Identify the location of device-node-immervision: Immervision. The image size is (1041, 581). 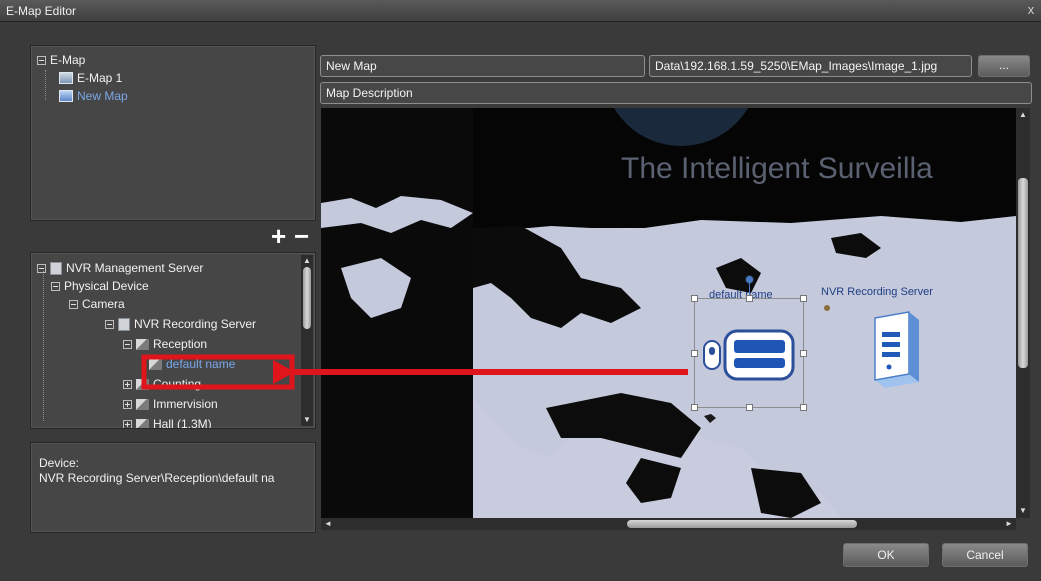
(170, 404).